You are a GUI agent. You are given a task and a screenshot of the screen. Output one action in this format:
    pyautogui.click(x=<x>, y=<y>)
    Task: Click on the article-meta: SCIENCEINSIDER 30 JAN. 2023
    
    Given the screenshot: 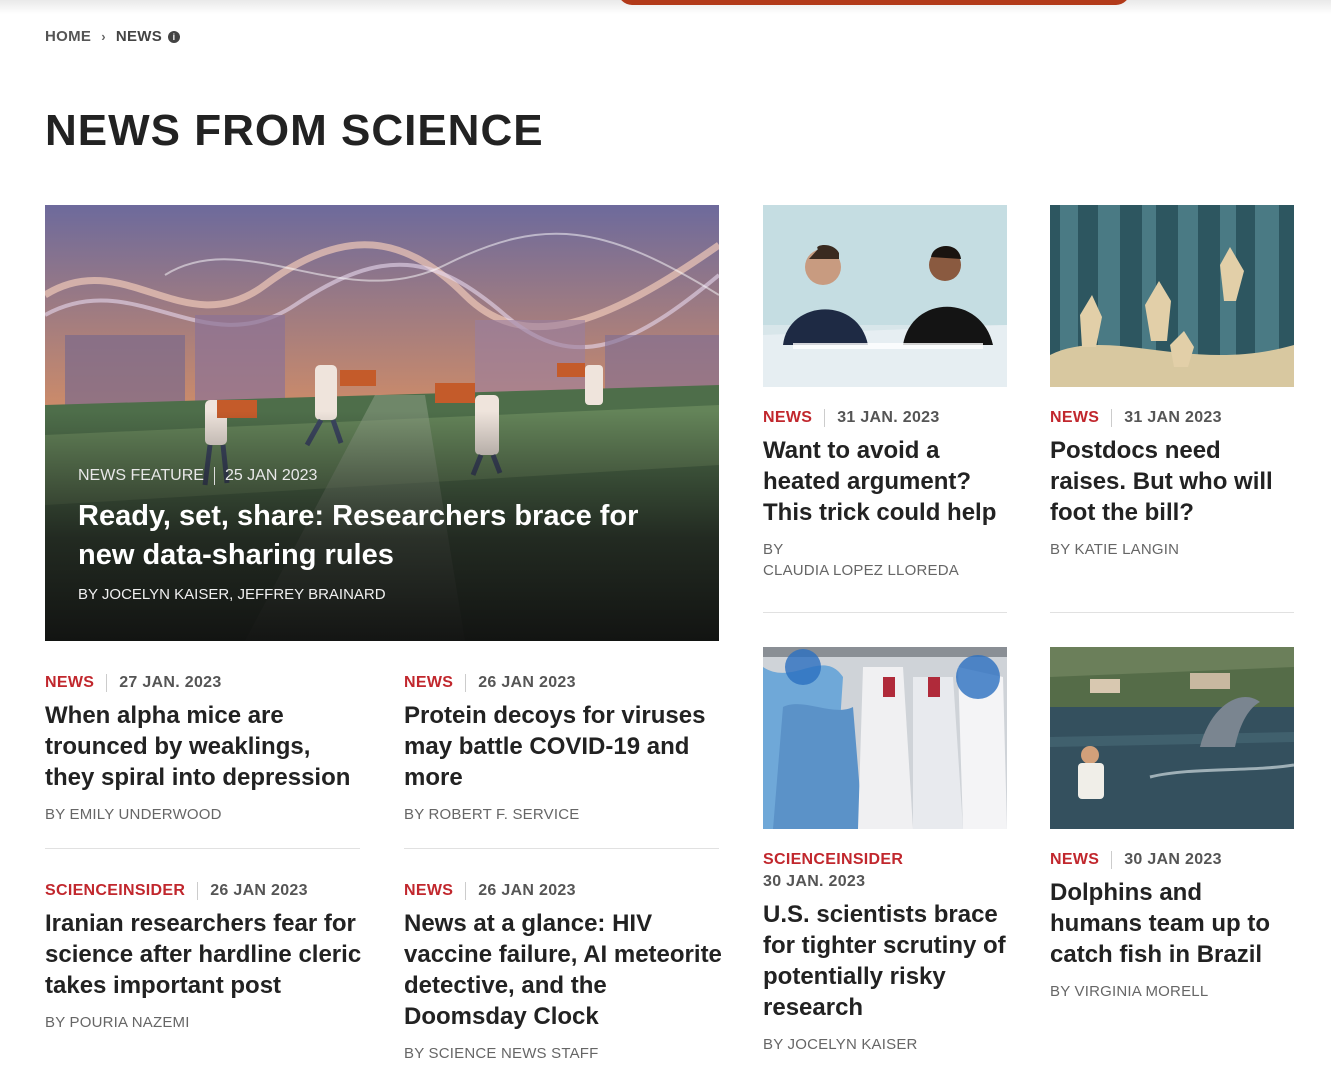 What is the action you would take?
    pyautogui.click(x=885, y=871)
    